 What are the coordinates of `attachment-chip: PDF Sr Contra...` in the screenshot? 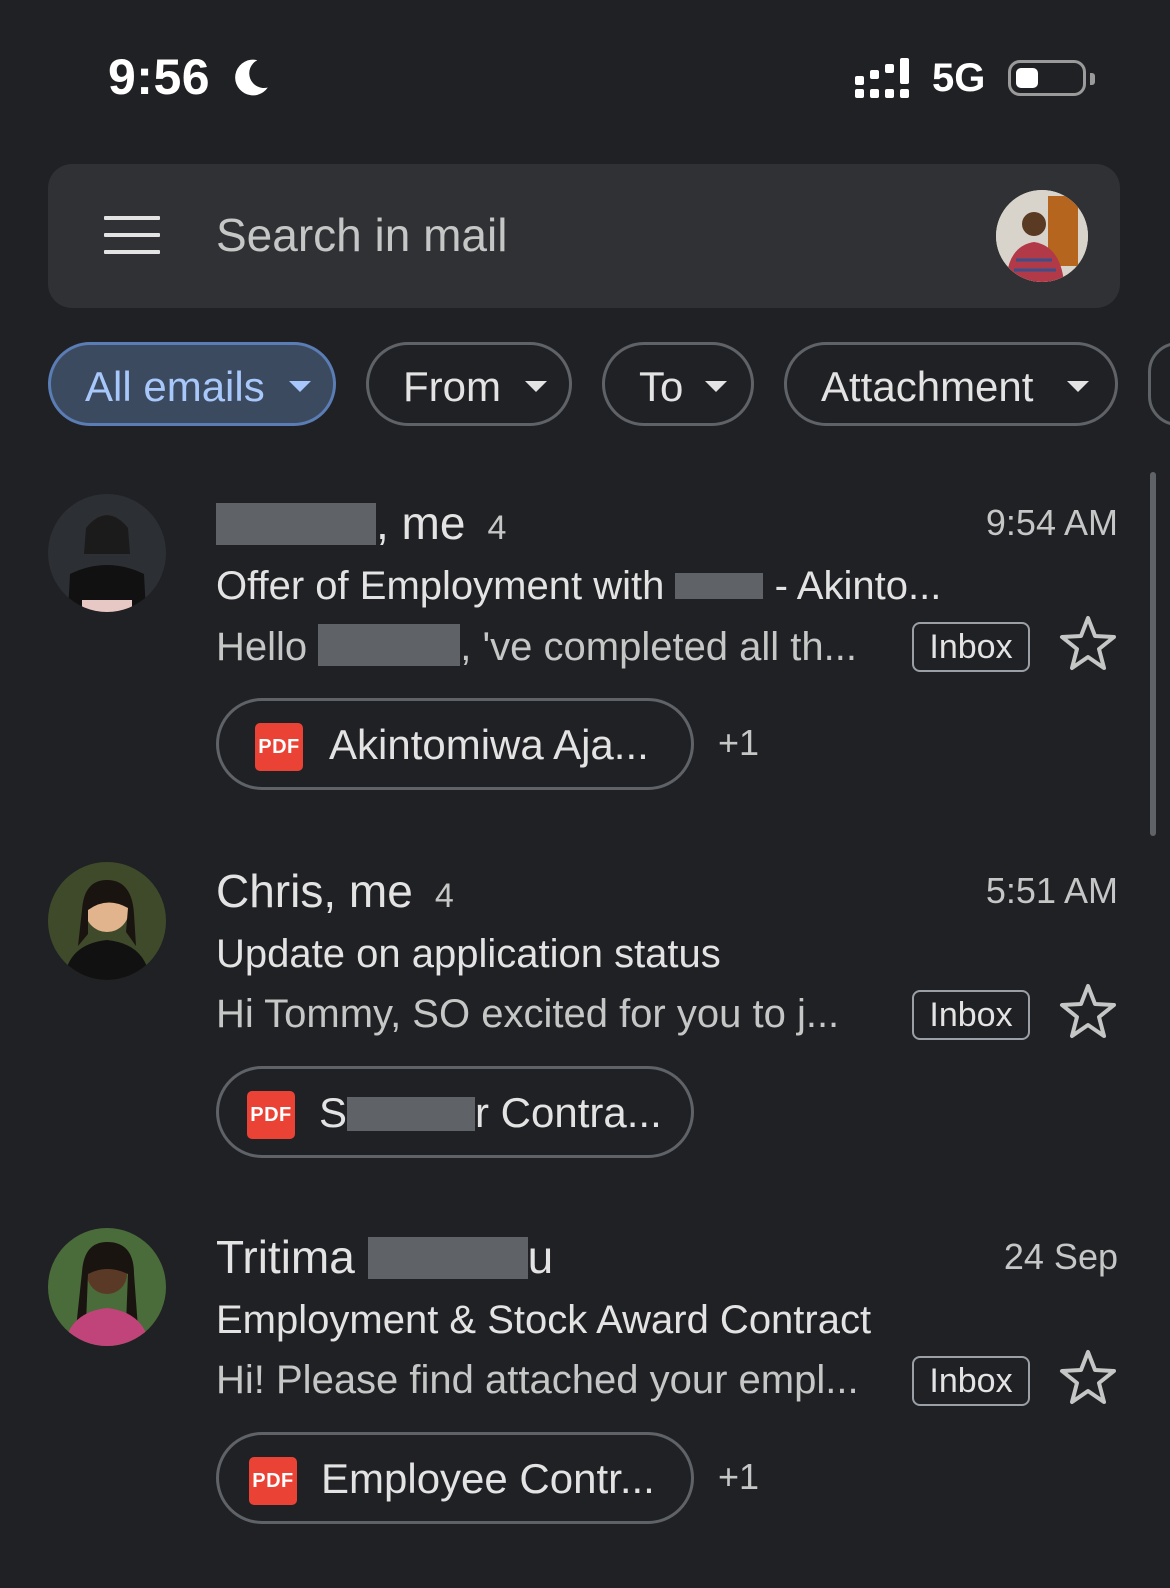 It's located at (455, 1112).